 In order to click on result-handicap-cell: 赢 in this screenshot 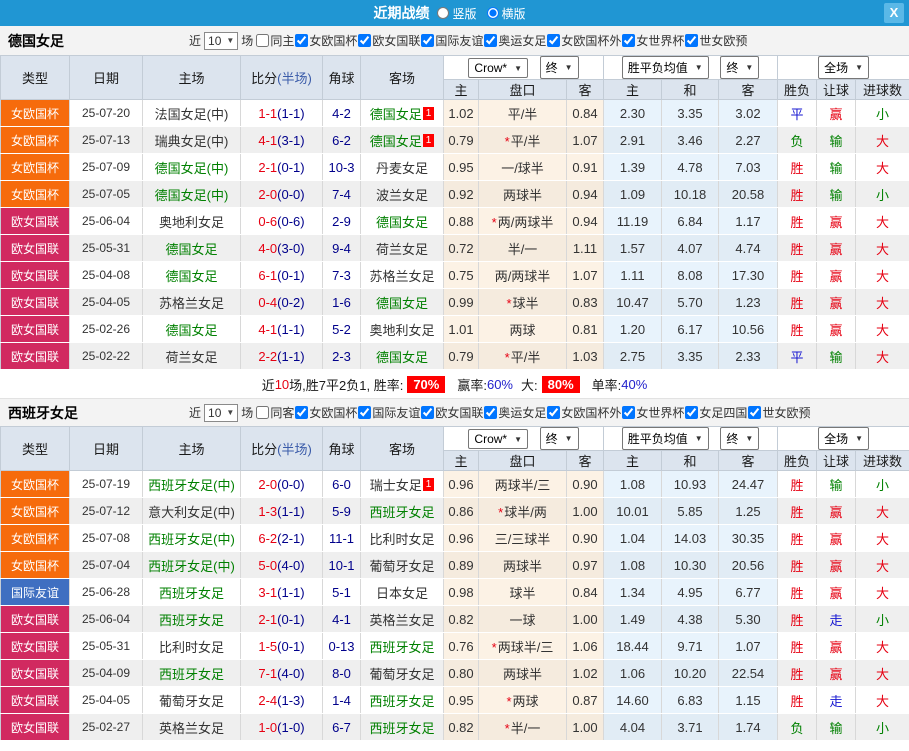, I will do `click(836, 329)`.